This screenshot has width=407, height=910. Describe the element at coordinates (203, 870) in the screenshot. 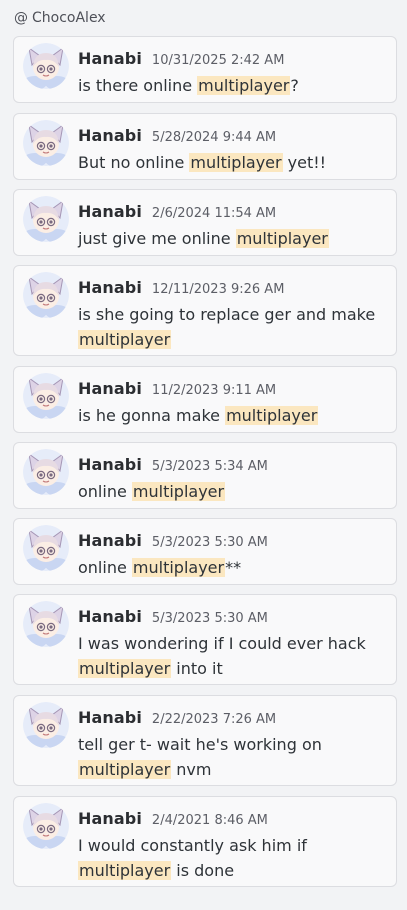

I see `message-text: is done` at that location.